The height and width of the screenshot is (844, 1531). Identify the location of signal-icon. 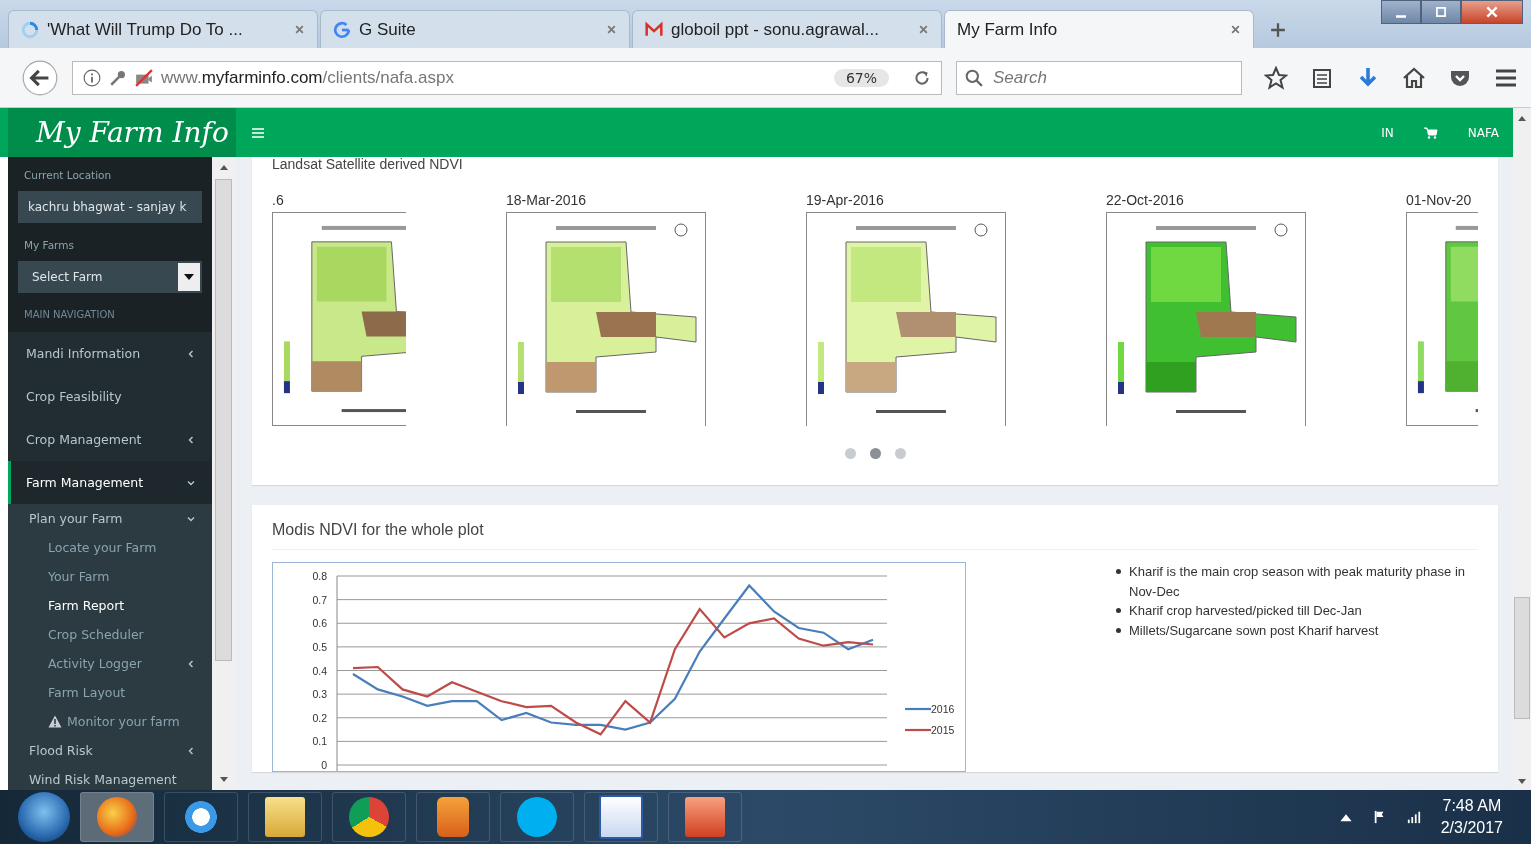
(1413, 817).